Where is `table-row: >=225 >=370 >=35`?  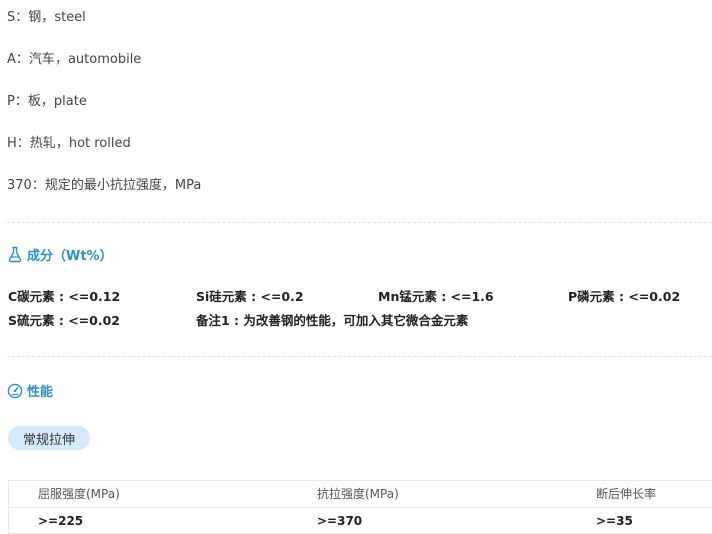 table-row: >=225 >=370 >=35 is located at coordinates (360, 521).